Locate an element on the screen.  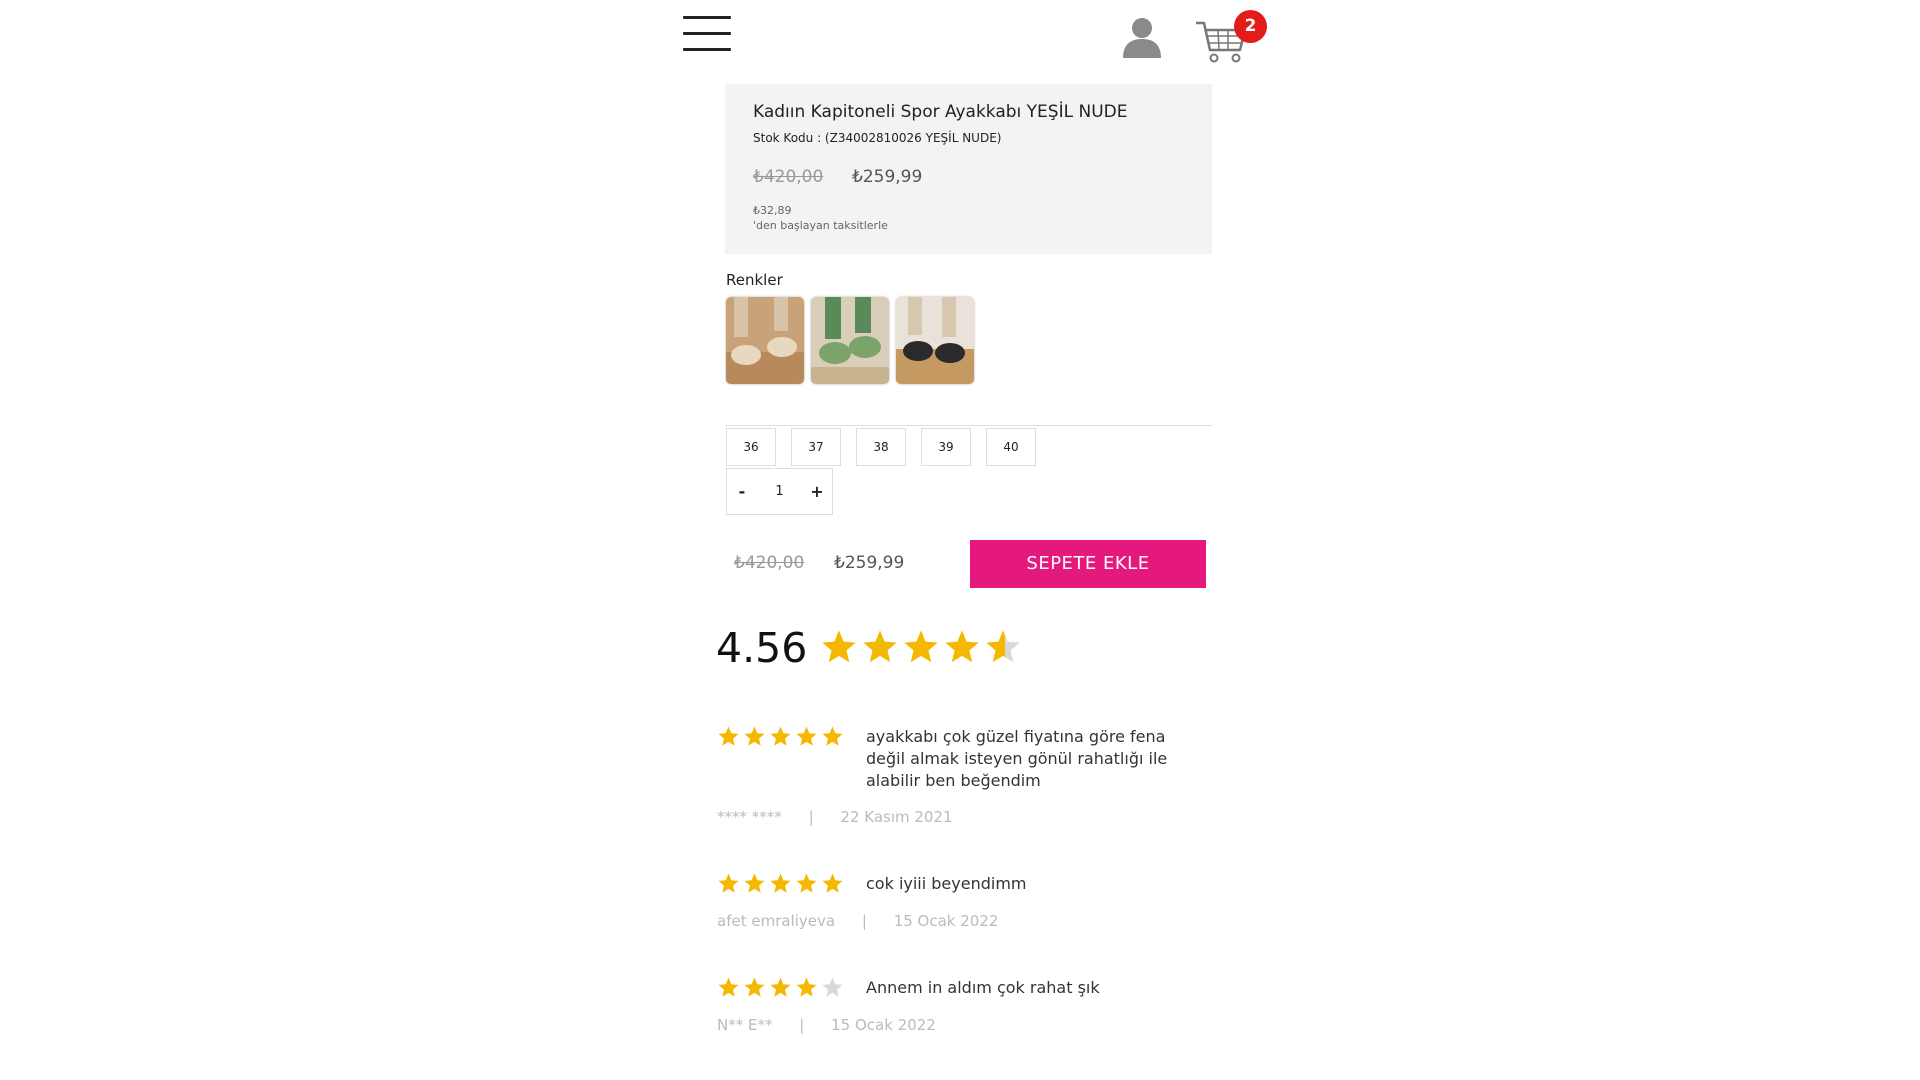
green-sneaker-image is located at coordinates (850, 340).